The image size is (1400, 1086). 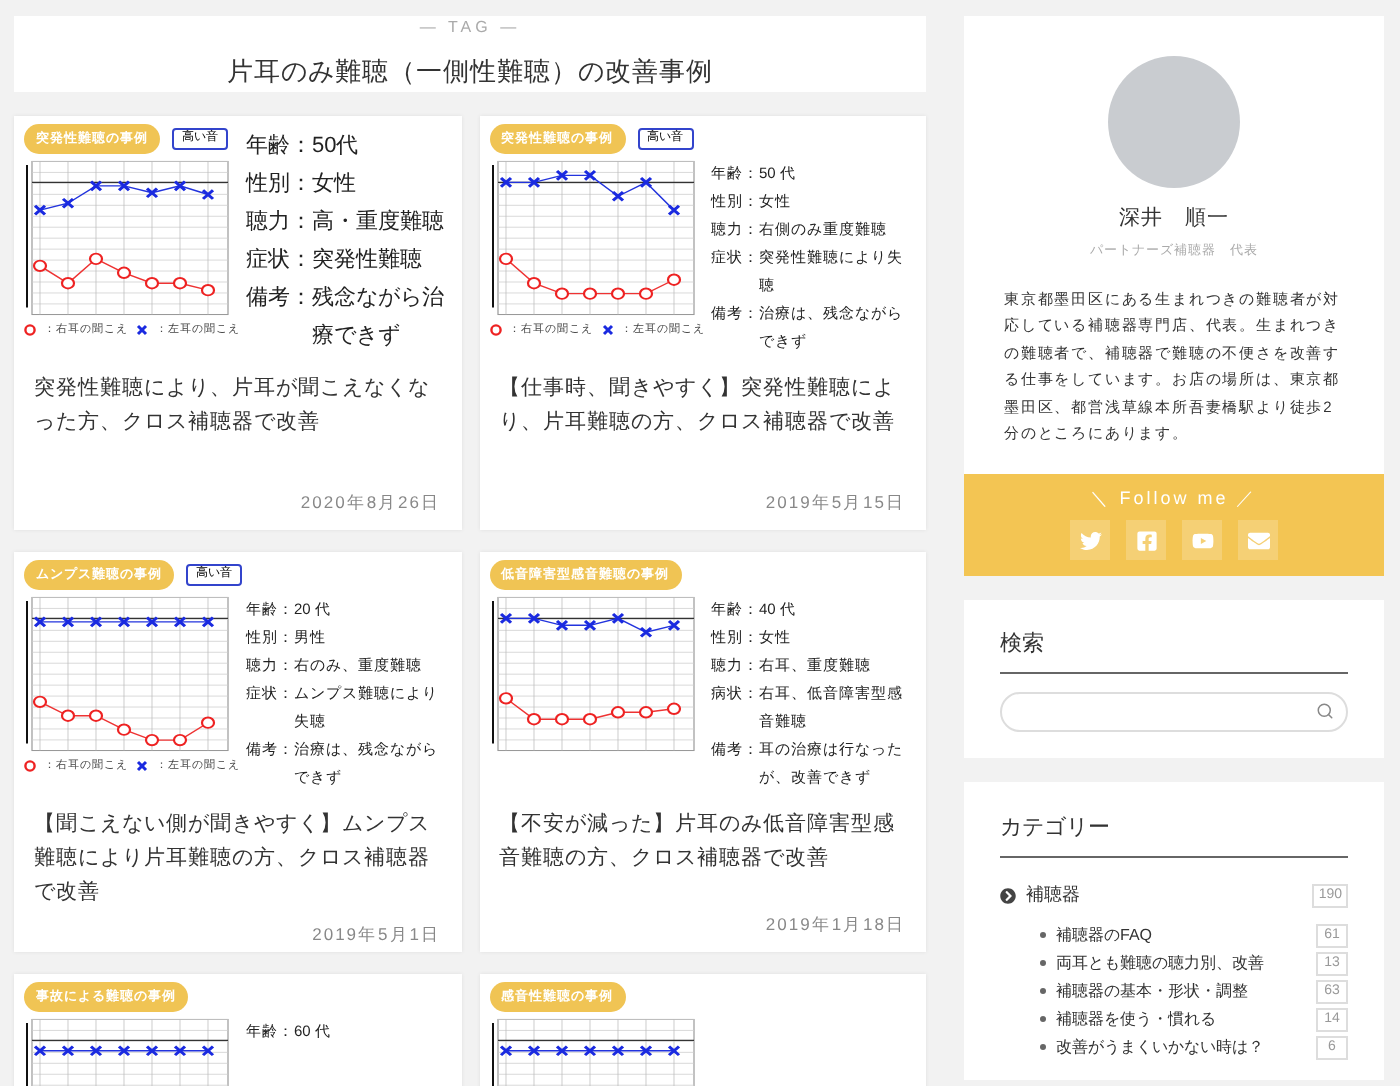 What do you see at coordinates (1325, 711) in the screenshot?
I see `search-icon` at bounding box center [1325, 711].